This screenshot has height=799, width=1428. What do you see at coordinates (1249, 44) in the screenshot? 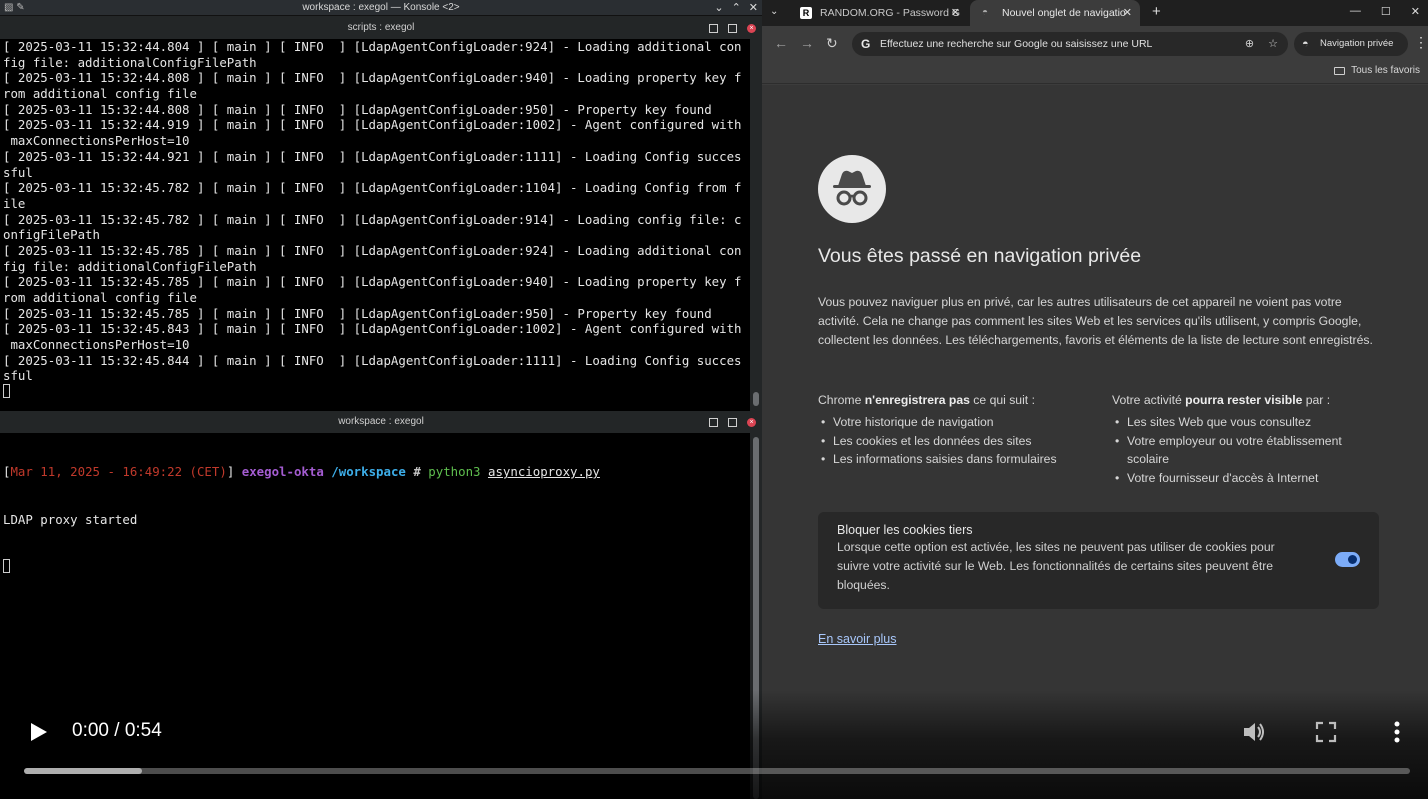
I see `zoom-icon: ⊕` at bounding box center [1249, 44].